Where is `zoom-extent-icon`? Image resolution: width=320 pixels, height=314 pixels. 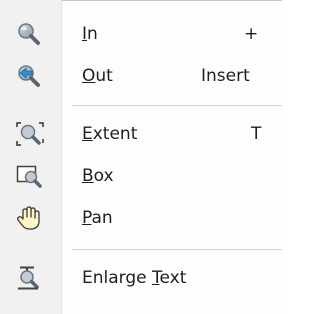
zoom-extent-icon is located at coordinates (30, 134).